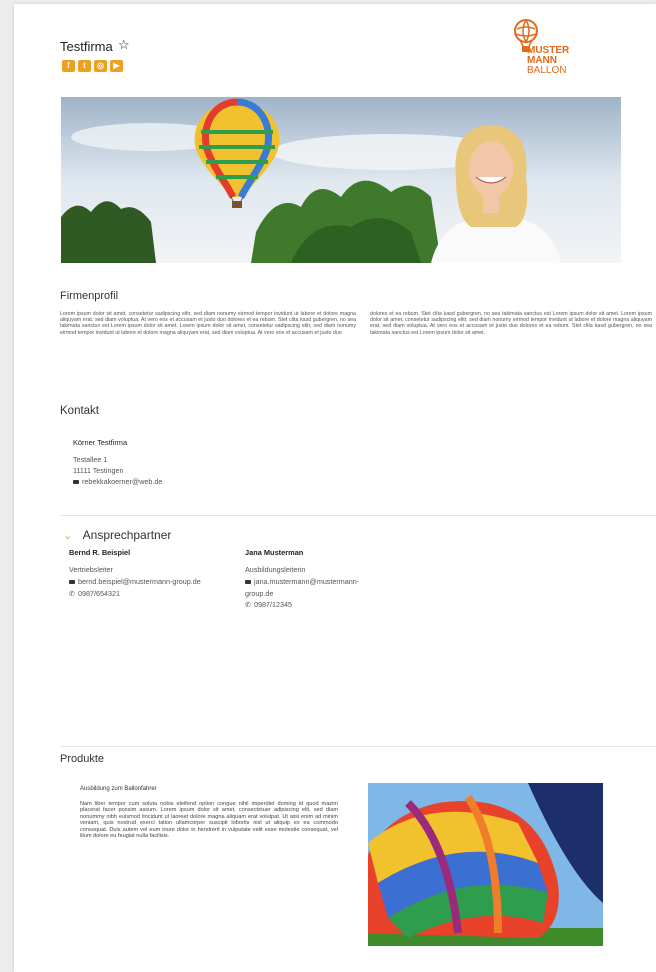 The height and width of the screenshot is (972, 656). Describe the element at coordinates (90, 459) in the screenshot. I see `contact-street: Testallee 1` at that location.